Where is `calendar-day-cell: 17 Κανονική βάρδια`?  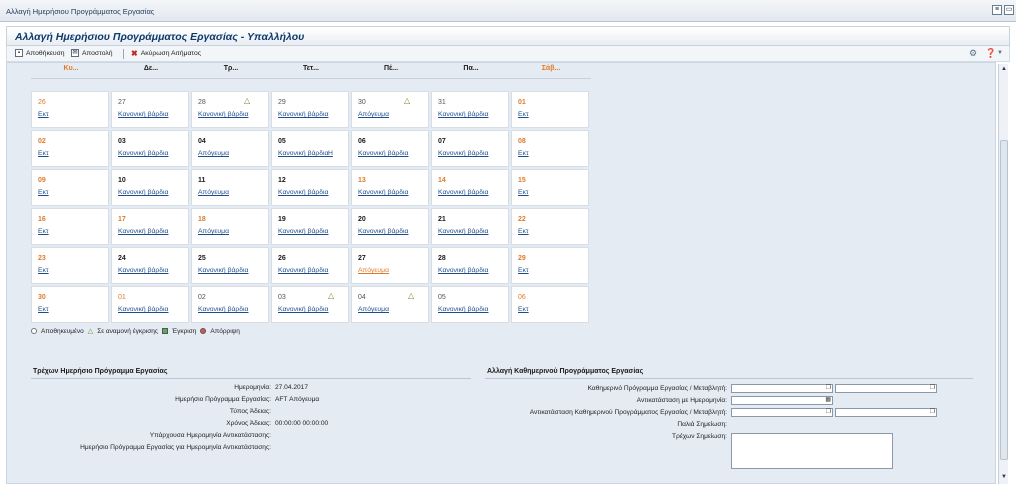 calendar-day-cell: 17 Κανονική βάρδια is located at coordinates (150, 226).